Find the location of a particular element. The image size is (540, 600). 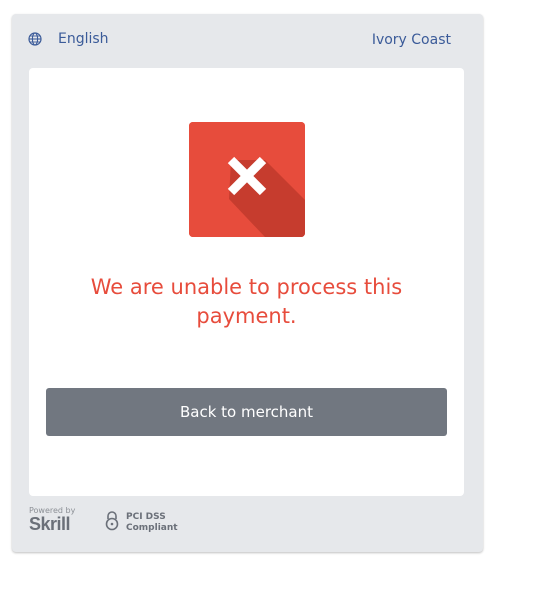

close-icon is located at coordinates (247, 179).